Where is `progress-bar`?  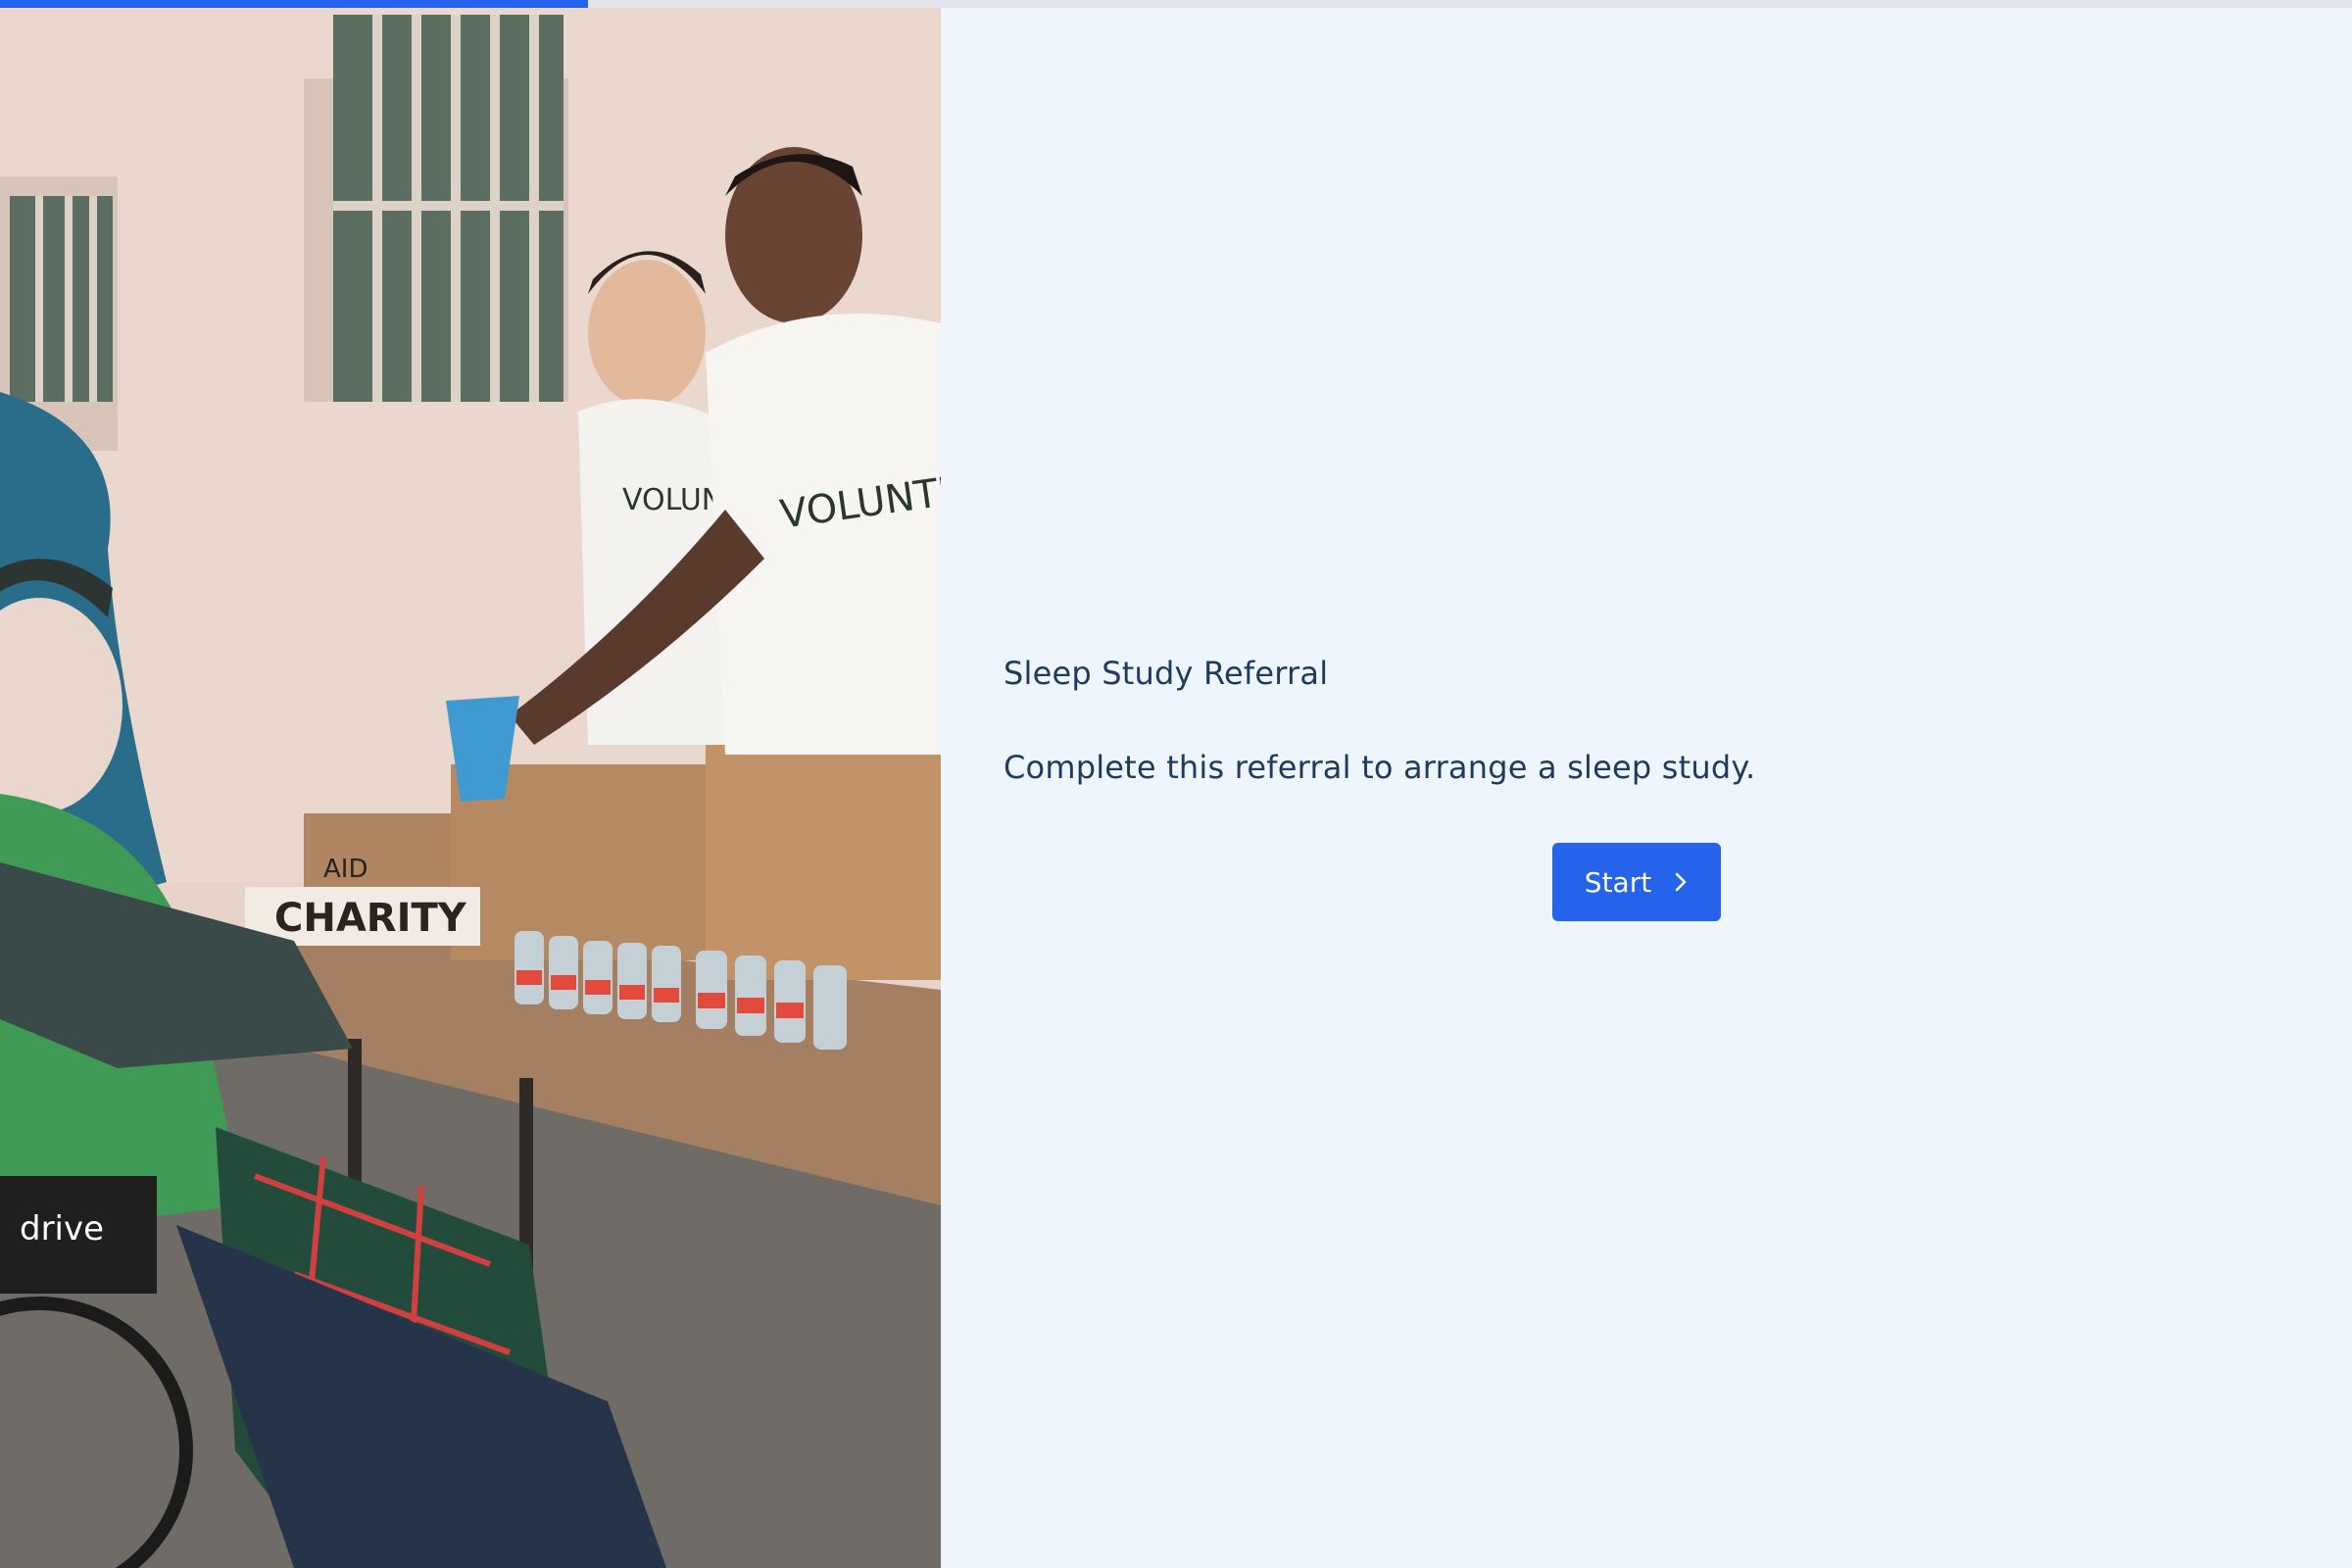 progress-bar is located at coordinates (1176, 4).